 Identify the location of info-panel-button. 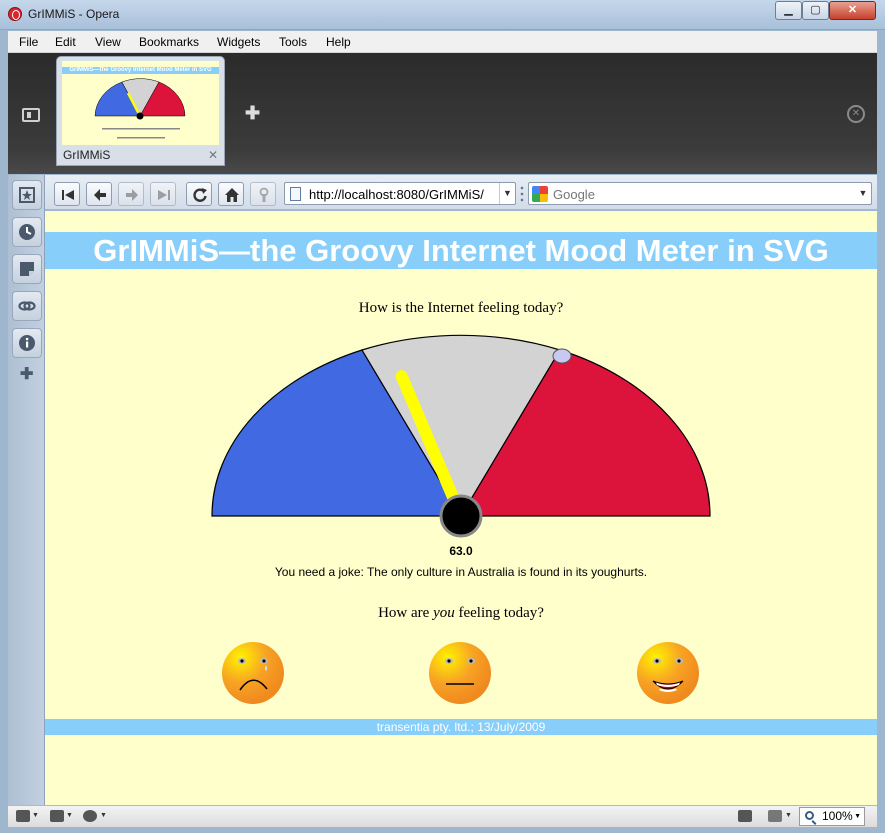
(27, 343).